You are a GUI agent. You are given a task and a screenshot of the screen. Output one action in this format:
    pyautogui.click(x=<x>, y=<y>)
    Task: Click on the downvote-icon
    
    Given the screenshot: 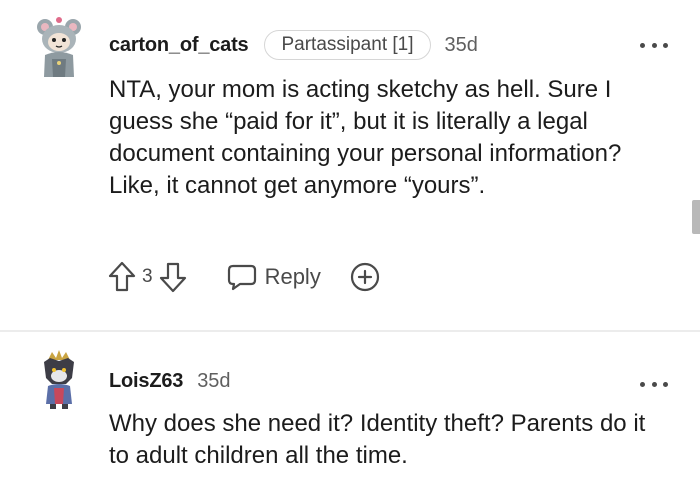 What is the action you would take?
    pyautogui.click(x=173, y=277)
    